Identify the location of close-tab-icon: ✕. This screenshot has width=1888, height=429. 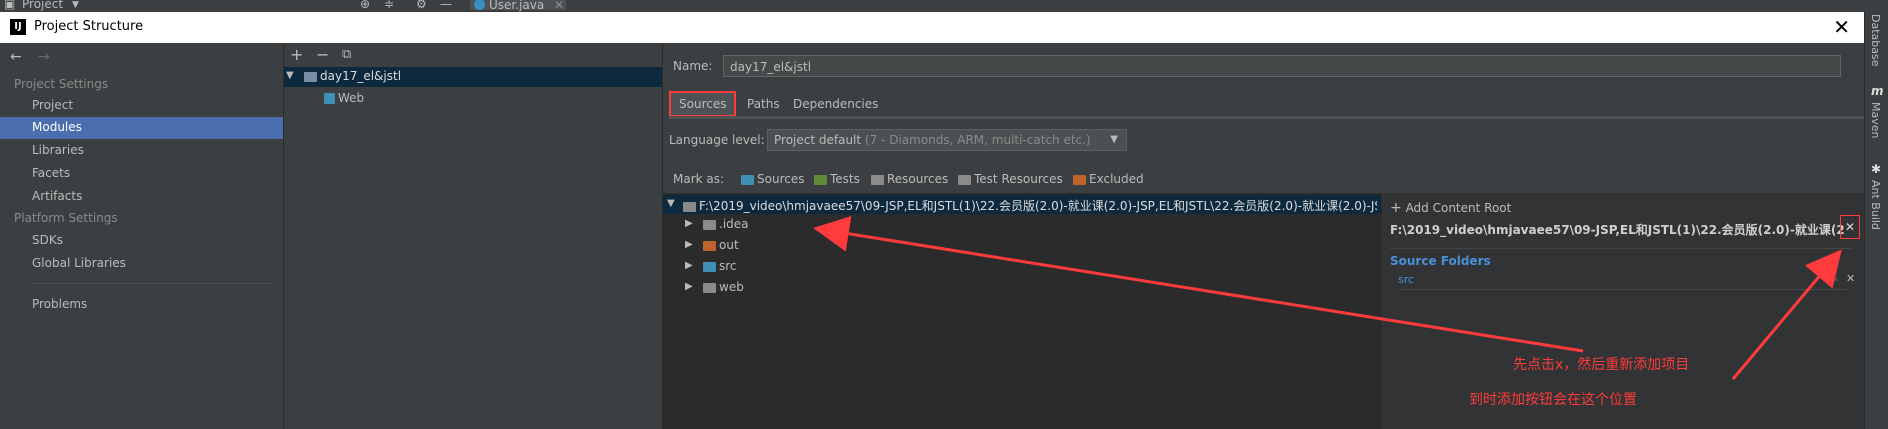
(559, 6).